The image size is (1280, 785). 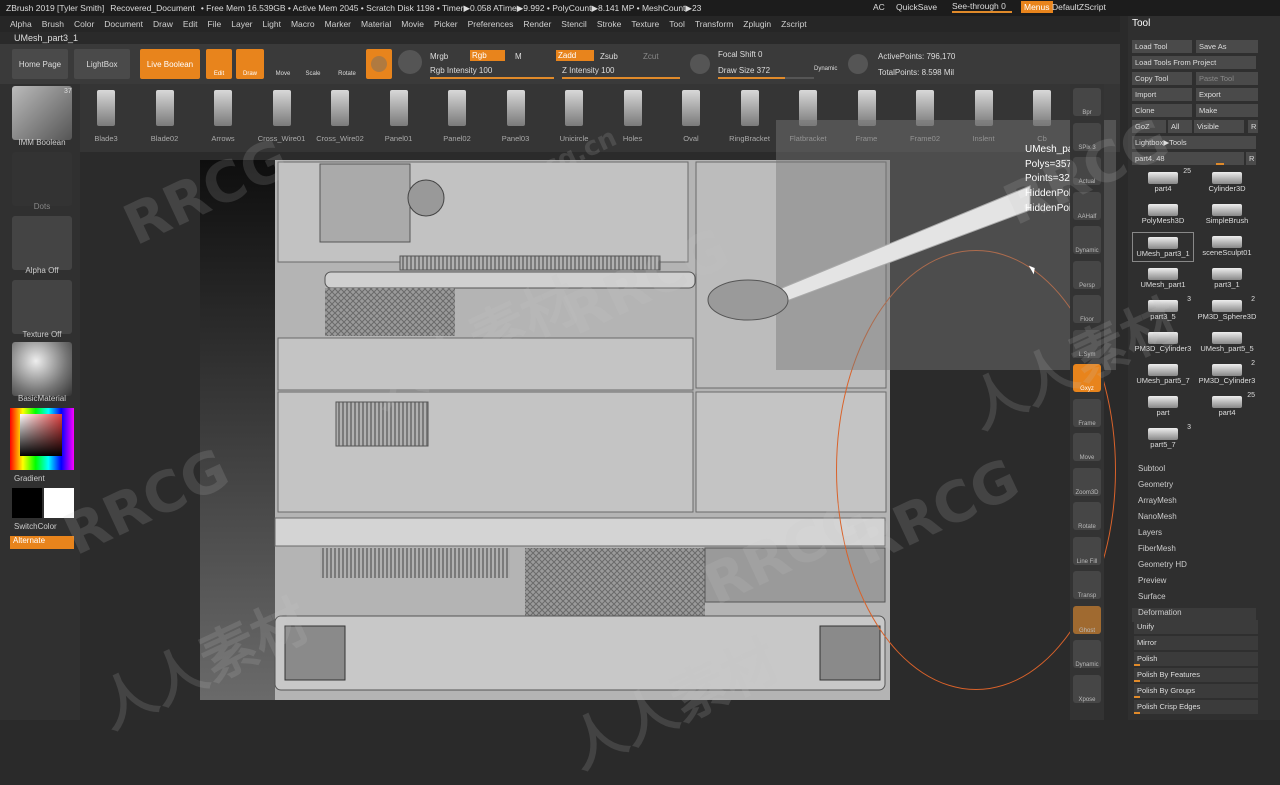 I want to click on tool-tile-cylinder3d: Cylinder3D, so click(x=1227, y=183).